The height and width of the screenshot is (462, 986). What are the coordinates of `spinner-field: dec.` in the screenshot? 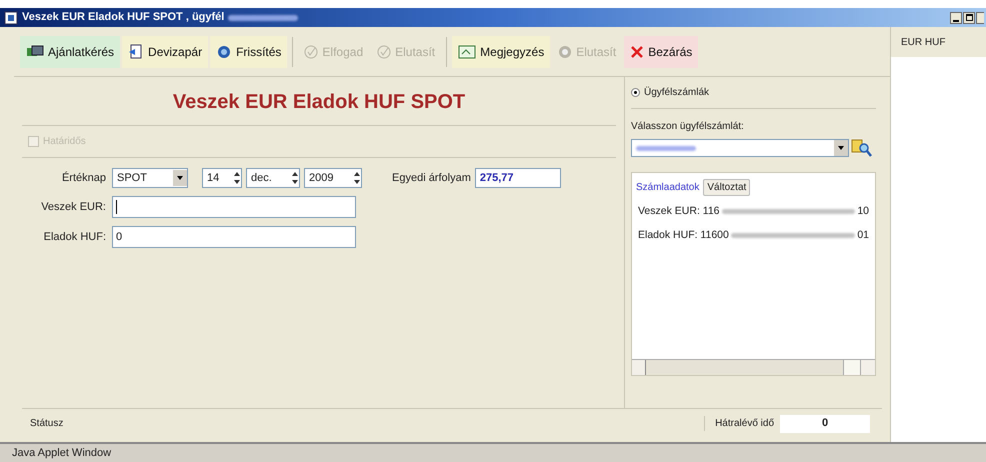 It's located at (273, 178).